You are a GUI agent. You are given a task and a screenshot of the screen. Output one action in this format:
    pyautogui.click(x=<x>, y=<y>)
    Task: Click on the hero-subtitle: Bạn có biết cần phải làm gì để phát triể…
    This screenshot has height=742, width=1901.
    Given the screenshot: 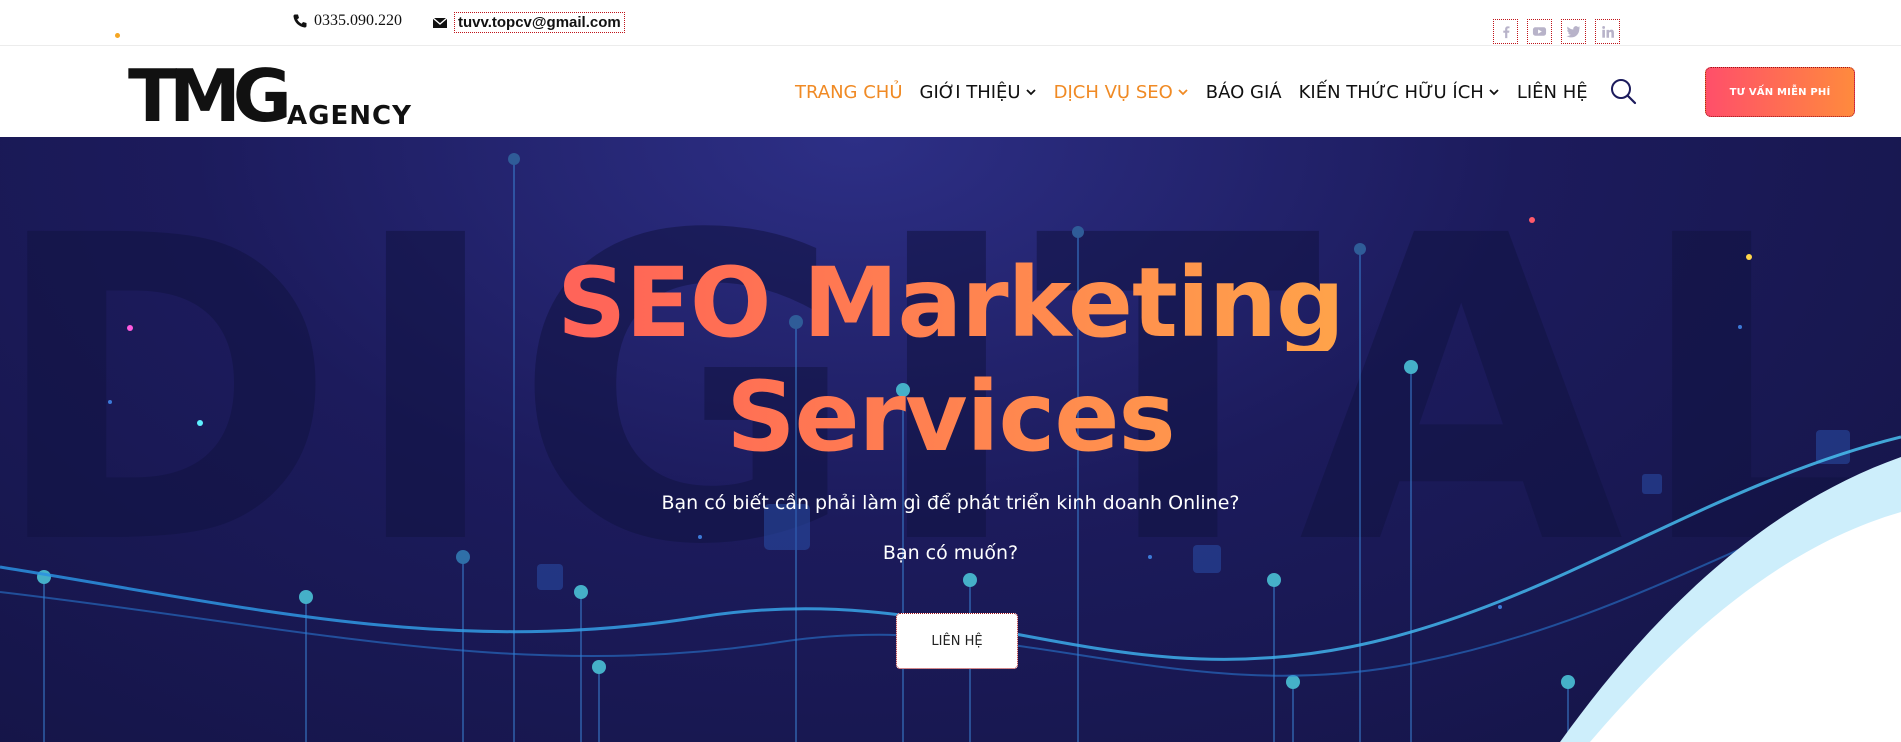 What is the action you would take?
    pyautogui.click(x=950, y=503)
    